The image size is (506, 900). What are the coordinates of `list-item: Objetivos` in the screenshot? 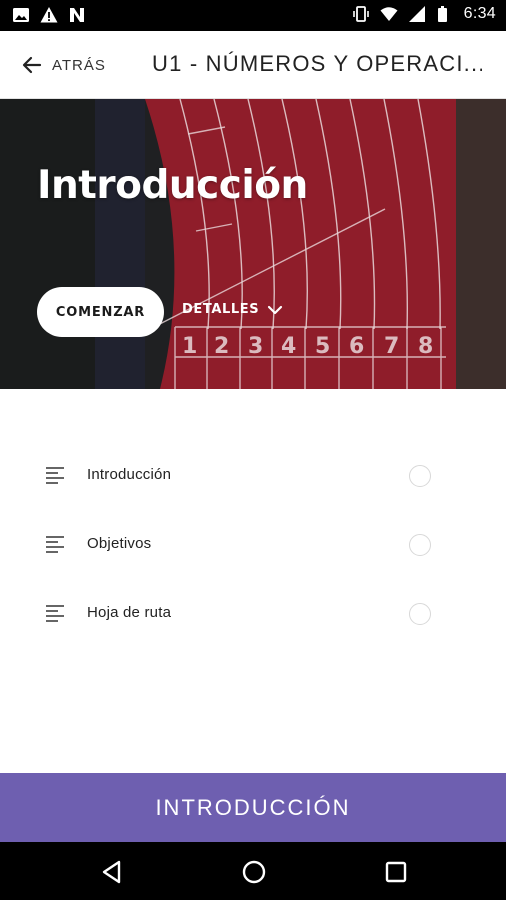 It's located at (253, 543).